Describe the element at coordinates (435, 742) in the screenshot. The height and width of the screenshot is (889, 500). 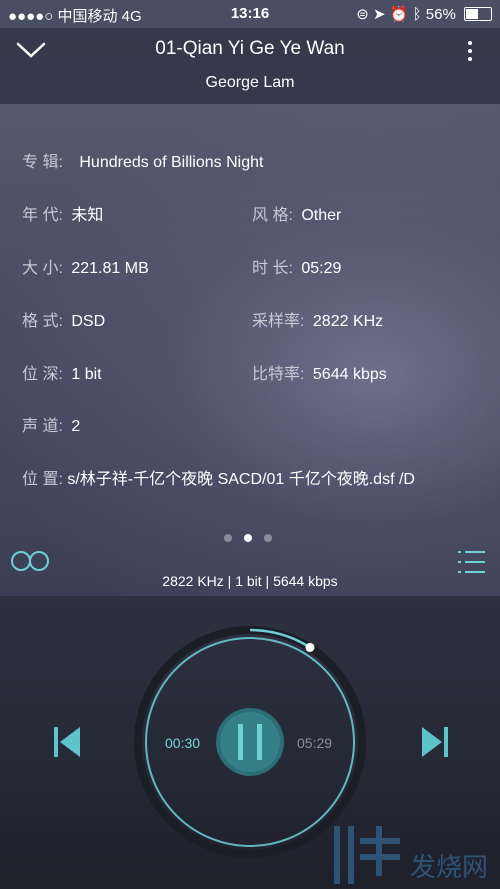
I see `next-track-button` at that location.